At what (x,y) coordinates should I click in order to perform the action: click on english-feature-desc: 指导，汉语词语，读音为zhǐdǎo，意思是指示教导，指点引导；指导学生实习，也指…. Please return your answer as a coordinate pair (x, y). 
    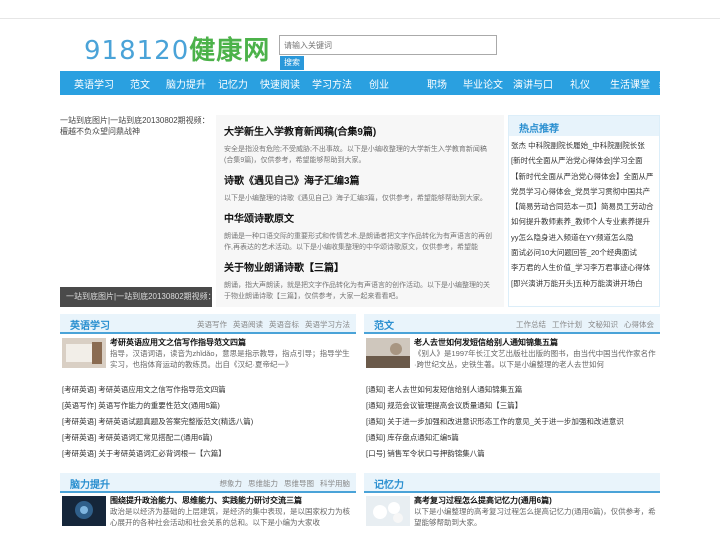
    Looking at the image, I should click on (230, 359).